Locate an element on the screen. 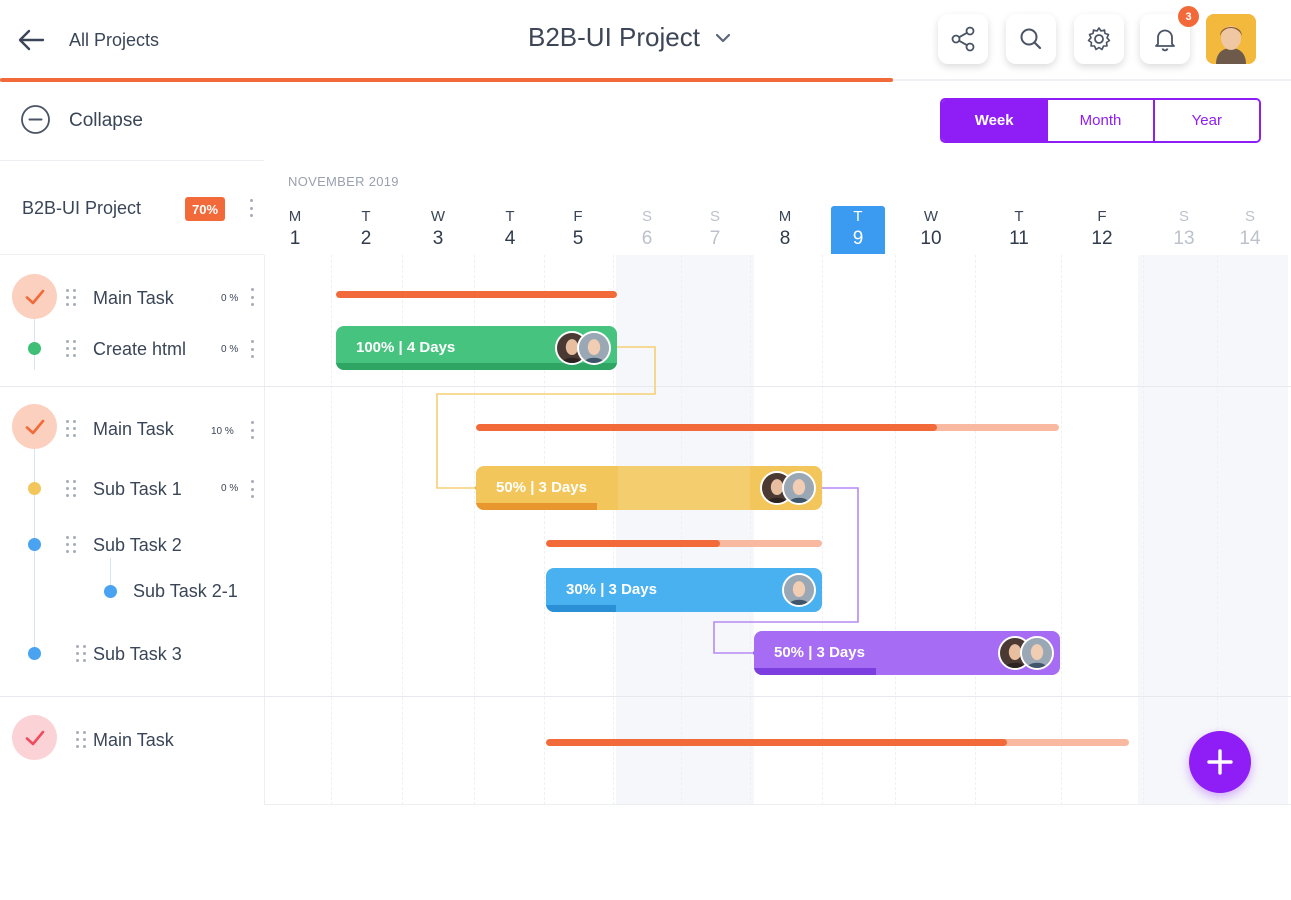 The image size is (1291, 900). day-letter: M is located at coordinates (785, 216).